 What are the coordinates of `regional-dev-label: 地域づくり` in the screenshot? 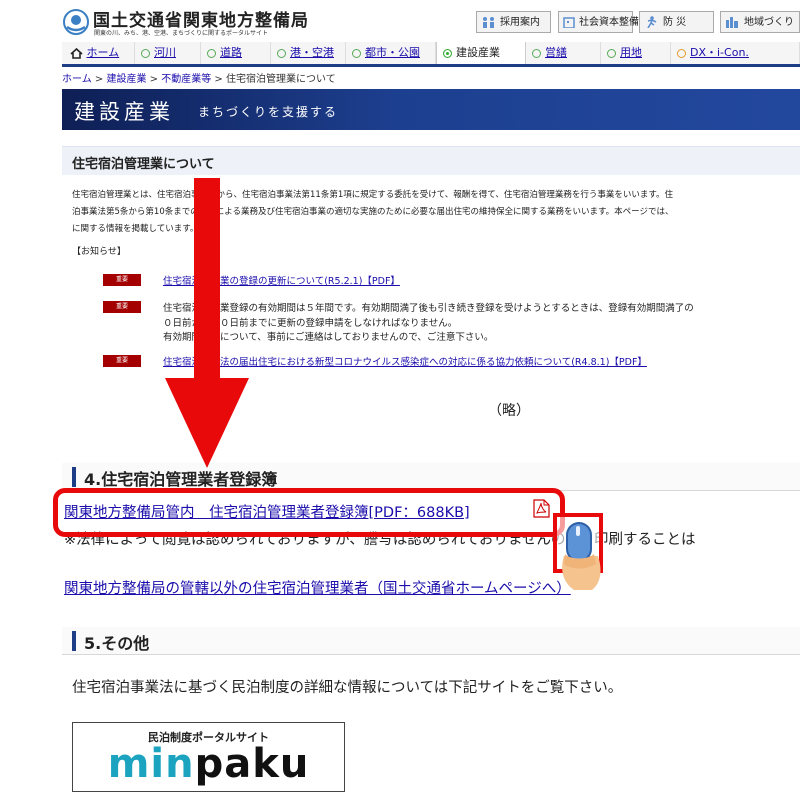 It's located at (769, 22).